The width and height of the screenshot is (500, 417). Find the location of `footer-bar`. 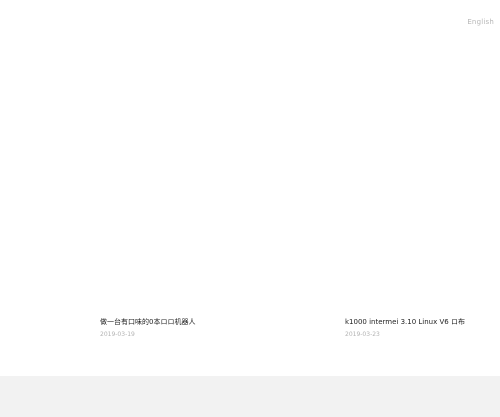

footer-bar is located at coordinates (250, 396).